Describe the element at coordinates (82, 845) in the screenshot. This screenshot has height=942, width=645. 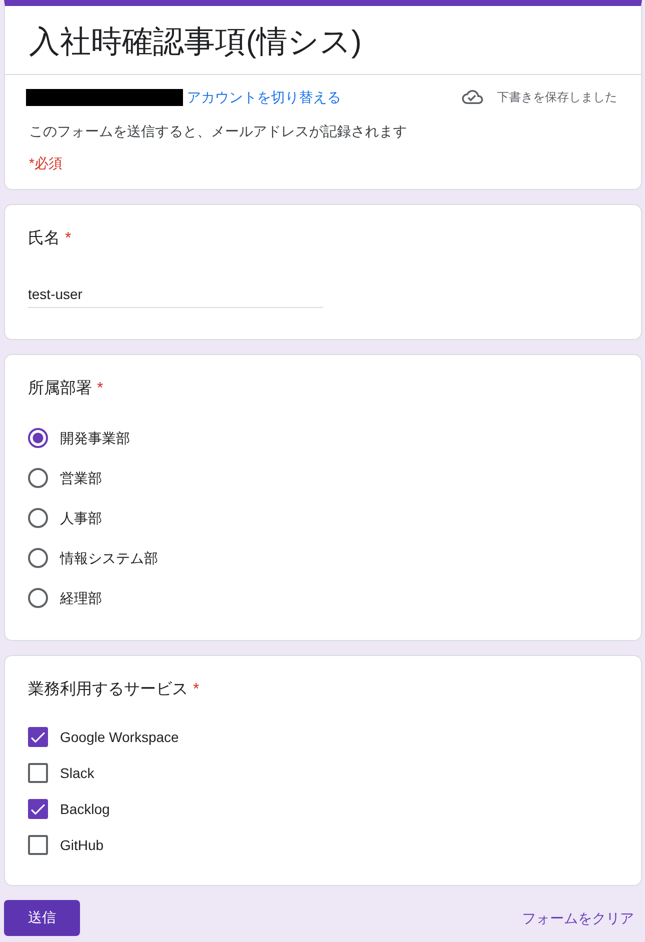
I see `option-label: GitHub` at that location.